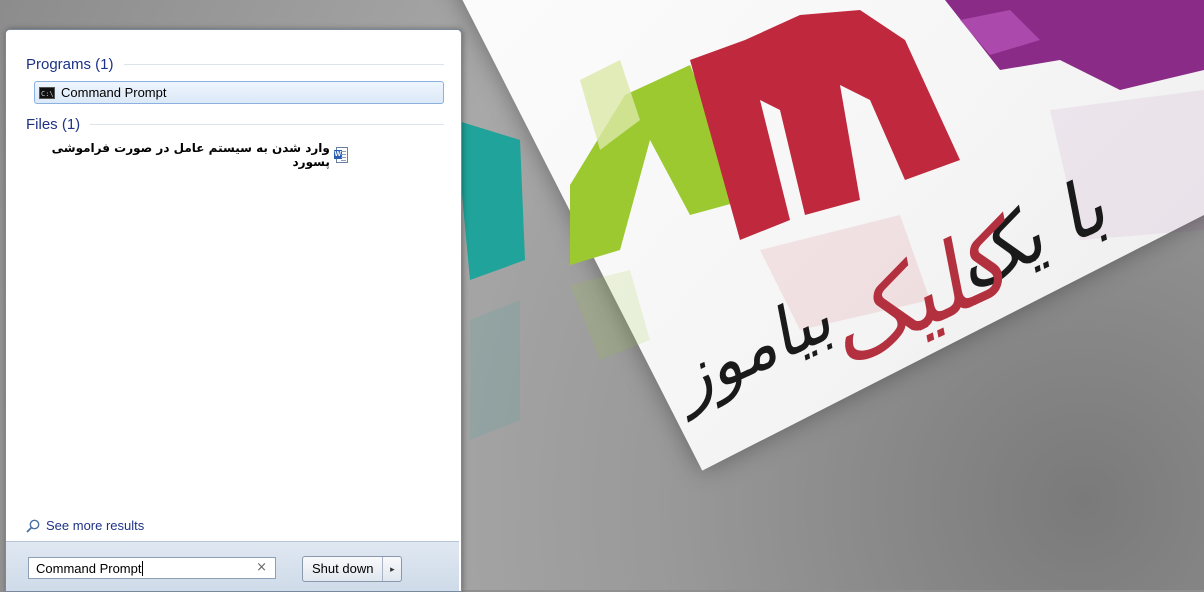 This screenshot has height=592, width=1204. Describe the element at coordinates (340, 154) in the screenshot. I see `word-doc-icon: W` at that location.